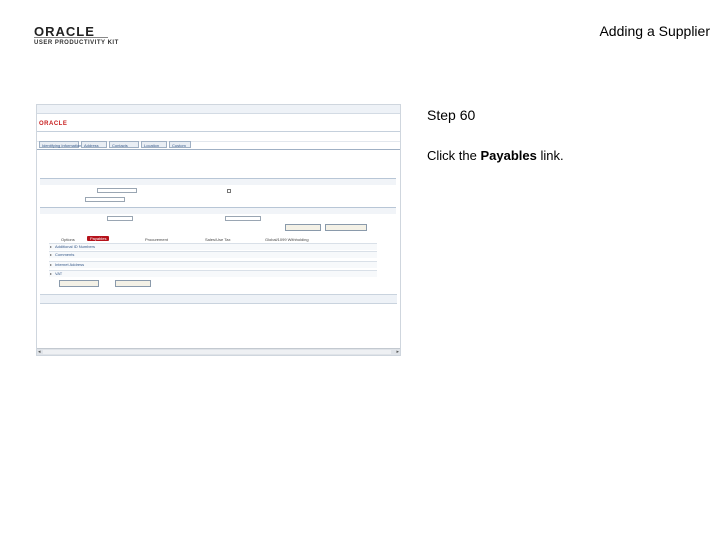 Image resolution: width=720 pixels, height=540 pixels. What do you see at coordinates (53, 124) in the screenshot?
I see `app-oracle-brand: ORACLE` at bounding box center [53, 124].